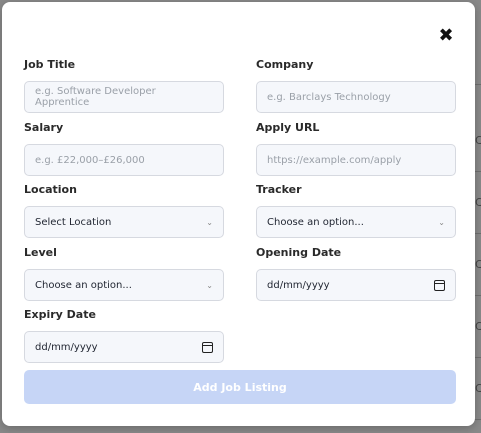 Image resolution: width=481 pixels, height=433 pixels. Describe the element at coordinates (329, 97) in the screenshot. I see `company-placeholder: e.g. Barclays Technology` at that location.